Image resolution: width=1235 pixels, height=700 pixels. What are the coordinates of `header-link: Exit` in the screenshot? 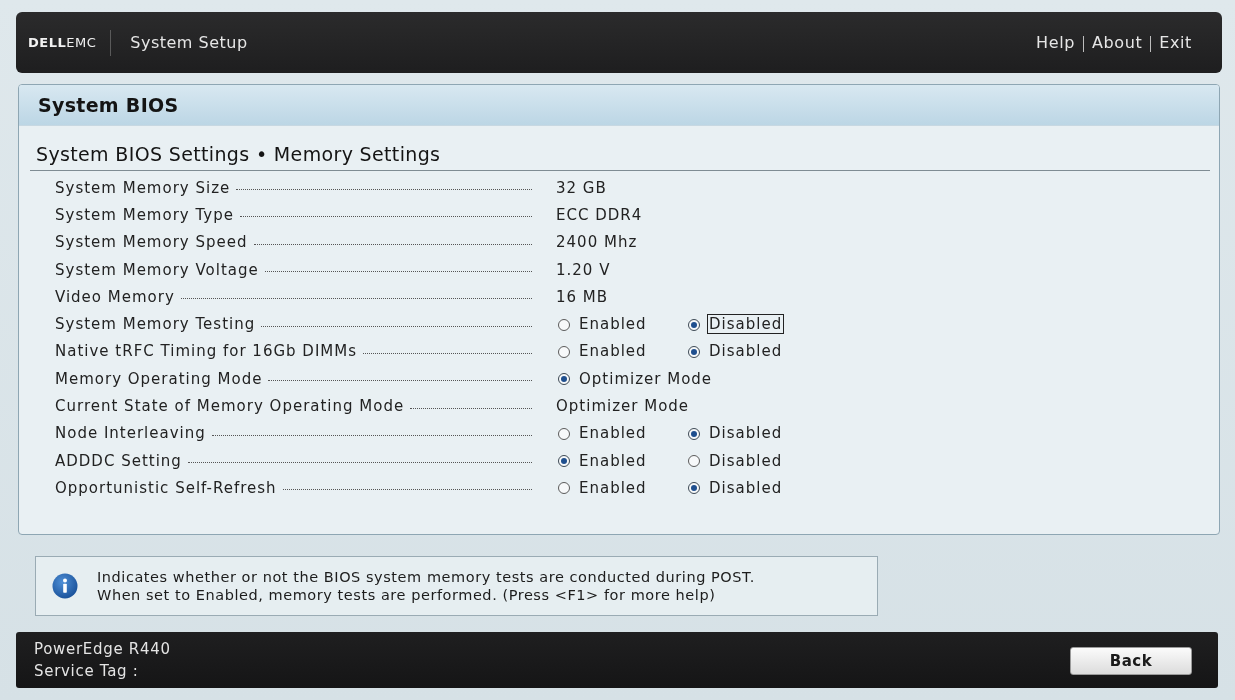 It's located at (1175, 42).